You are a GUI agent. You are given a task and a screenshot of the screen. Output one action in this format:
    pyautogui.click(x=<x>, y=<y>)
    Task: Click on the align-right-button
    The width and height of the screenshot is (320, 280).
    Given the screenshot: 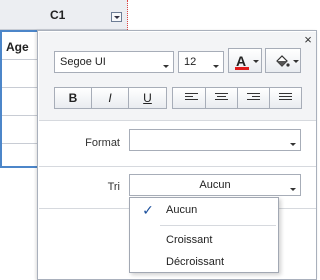 What is the action you would take?
    pyautogui.click(x=254, y=98)
    